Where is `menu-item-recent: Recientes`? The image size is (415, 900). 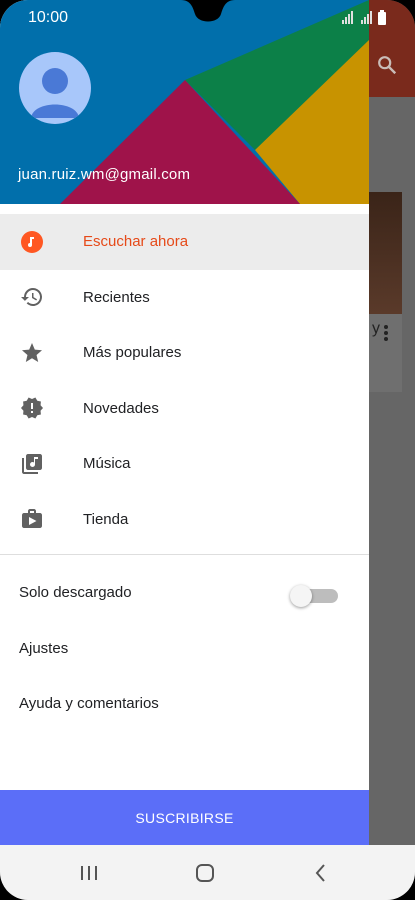 menu-item-recent: Recientes is located at coordinates (184, 298).